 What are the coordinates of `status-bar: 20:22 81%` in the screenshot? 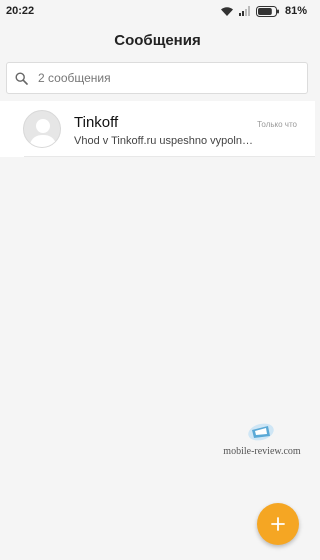 It's located at (157, 11).